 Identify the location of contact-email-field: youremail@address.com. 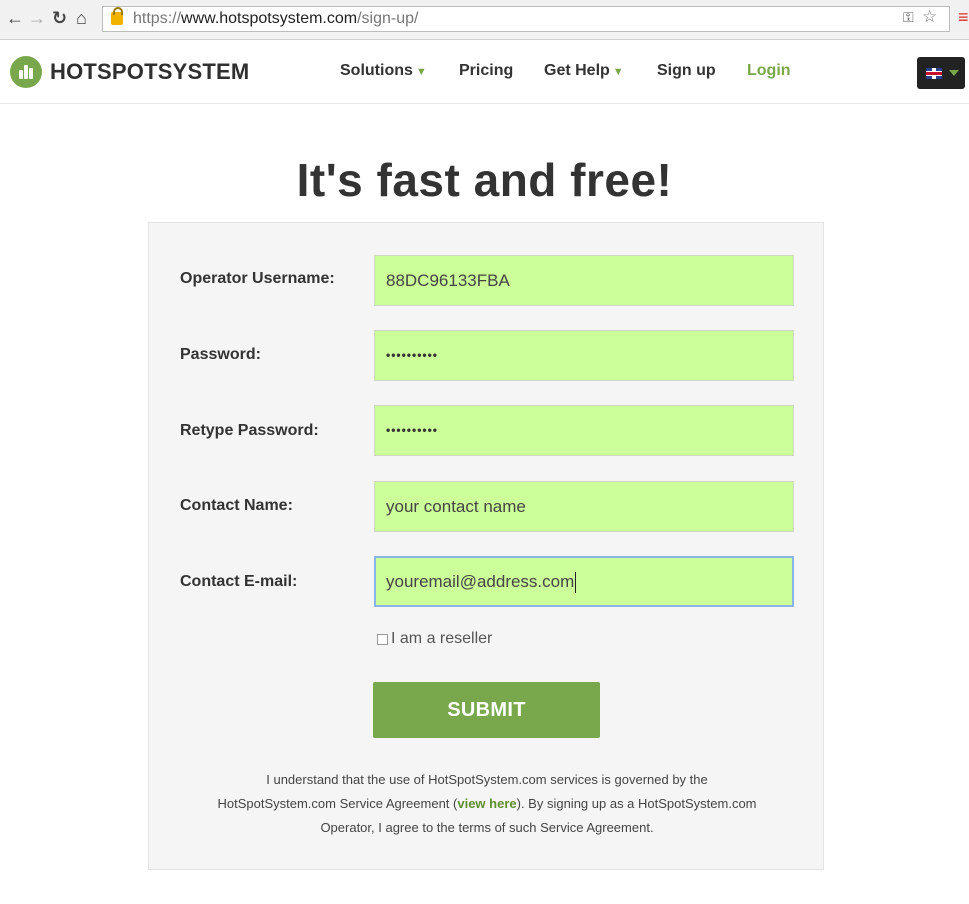
(584, 581).